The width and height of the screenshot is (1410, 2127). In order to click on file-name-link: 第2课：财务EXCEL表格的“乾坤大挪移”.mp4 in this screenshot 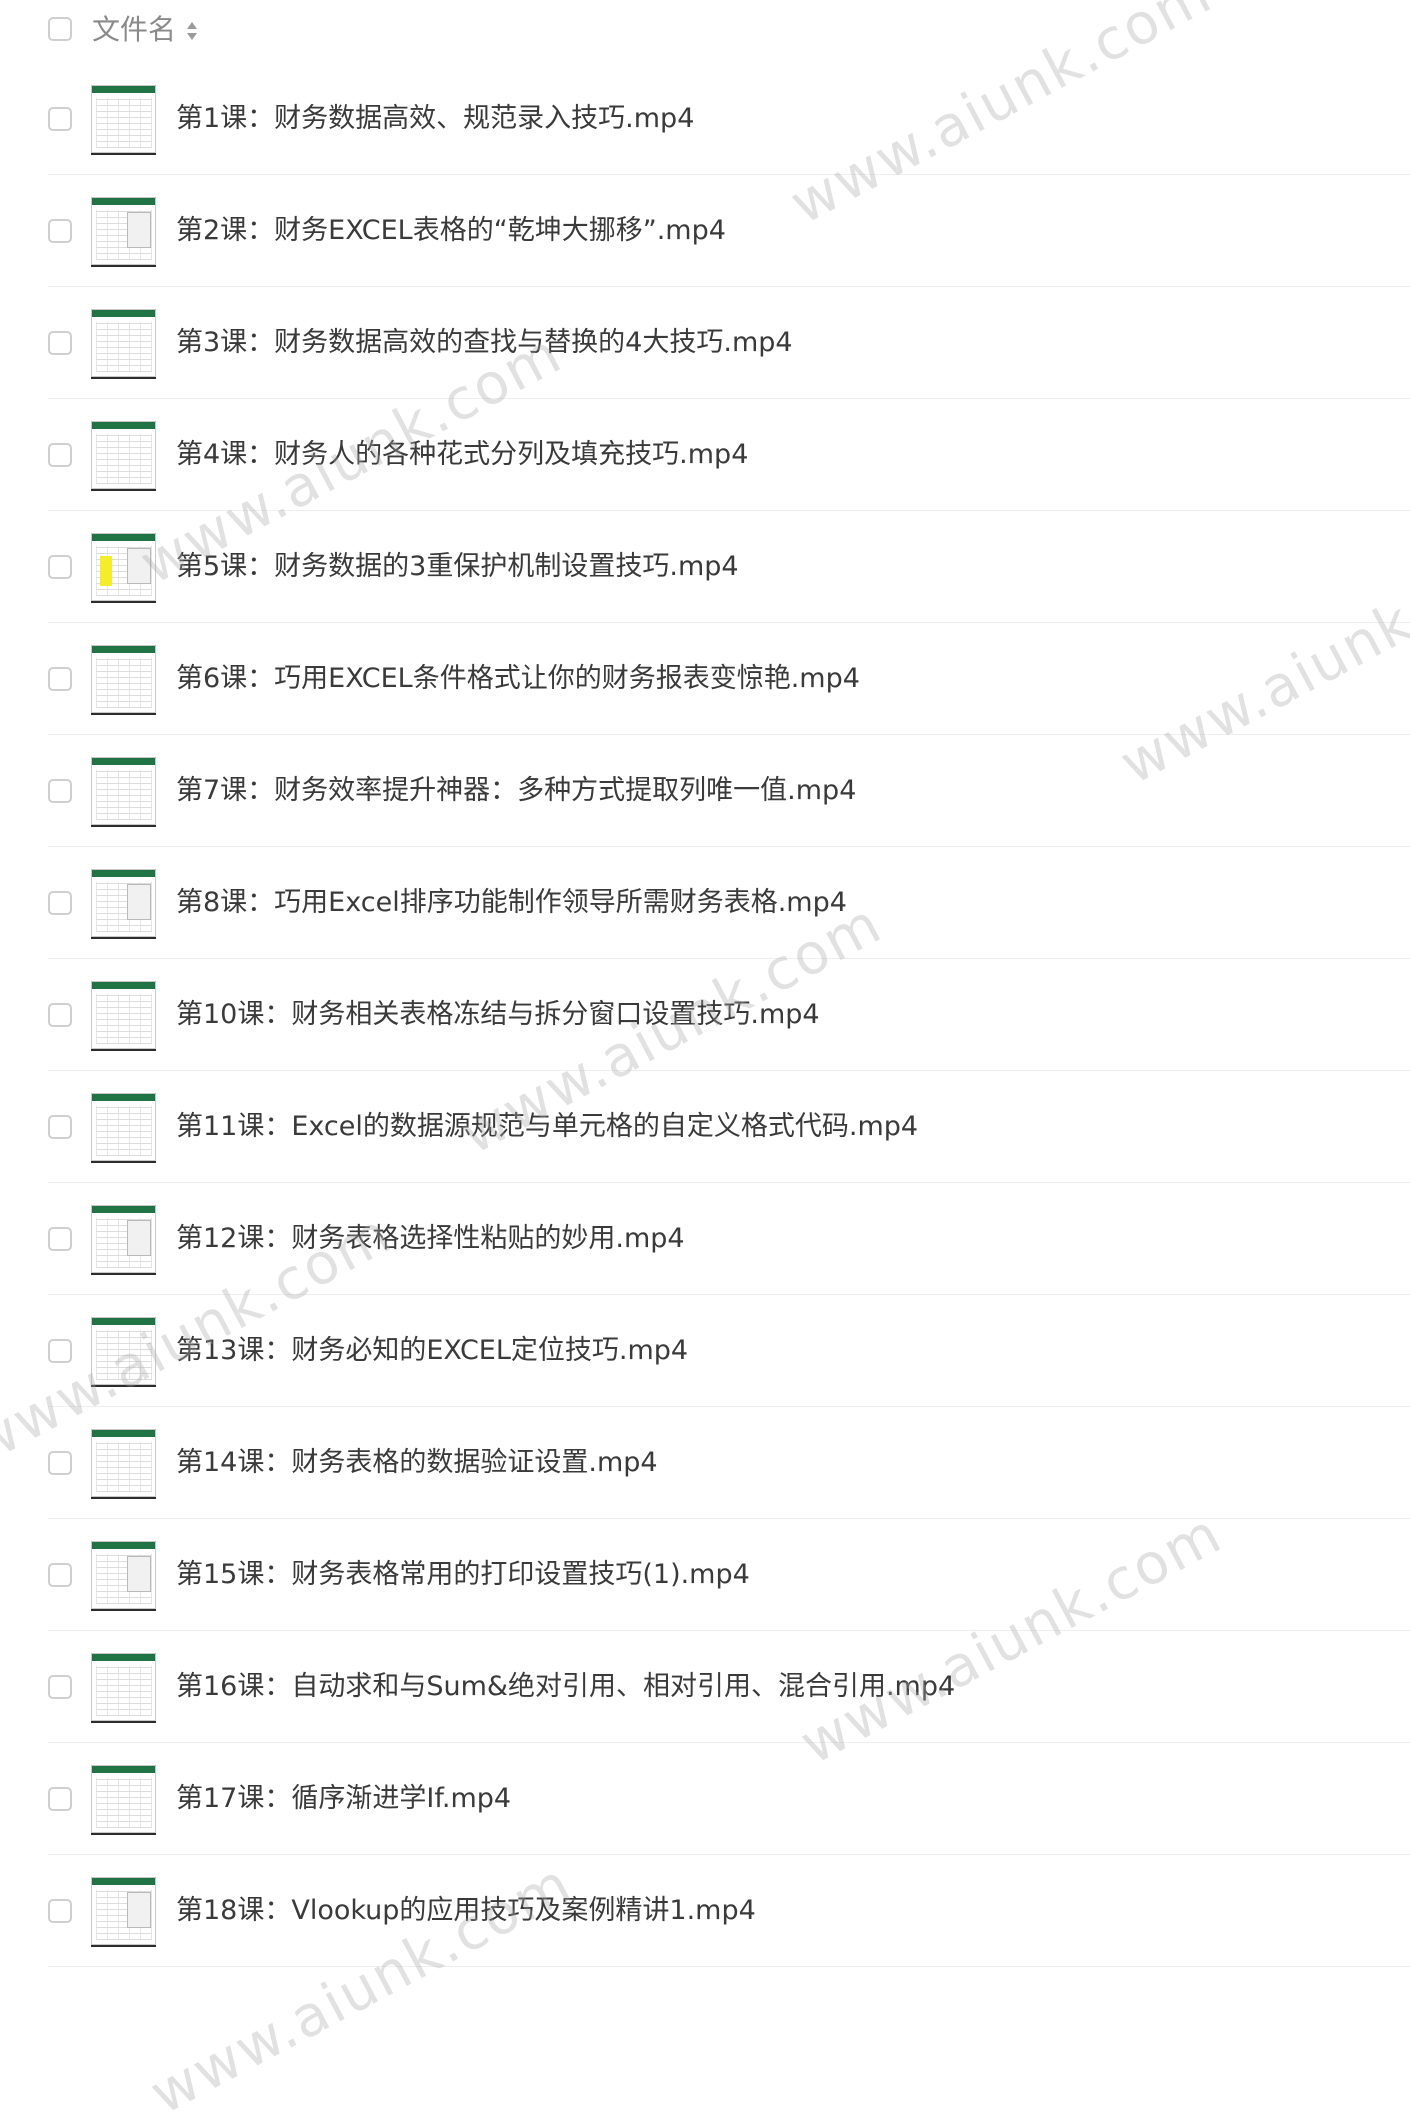, I will do `click(451, 231)`.